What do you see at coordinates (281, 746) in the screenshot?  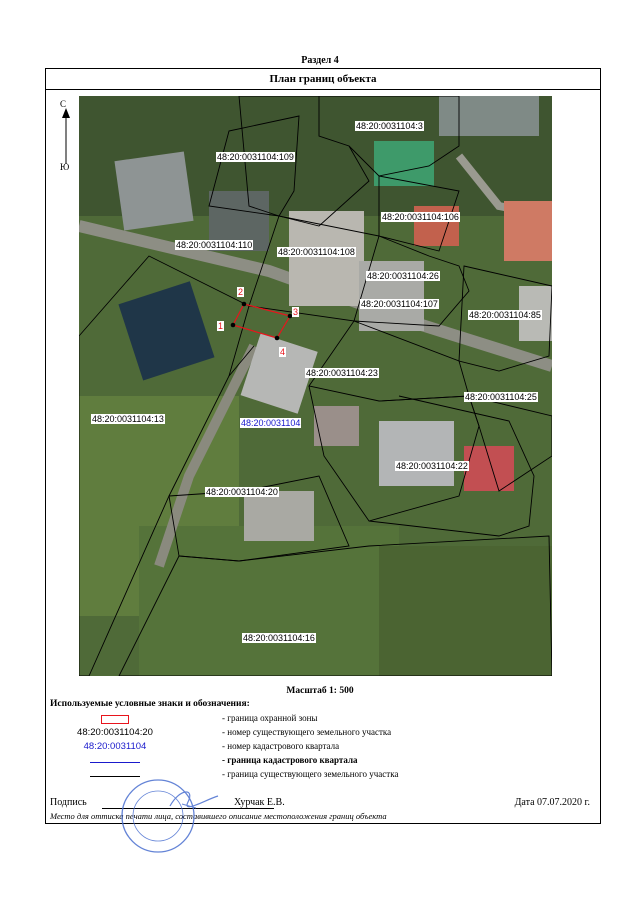 I see `legend-text: - номер кадастрового квартала` at bounding box center [281, 746].